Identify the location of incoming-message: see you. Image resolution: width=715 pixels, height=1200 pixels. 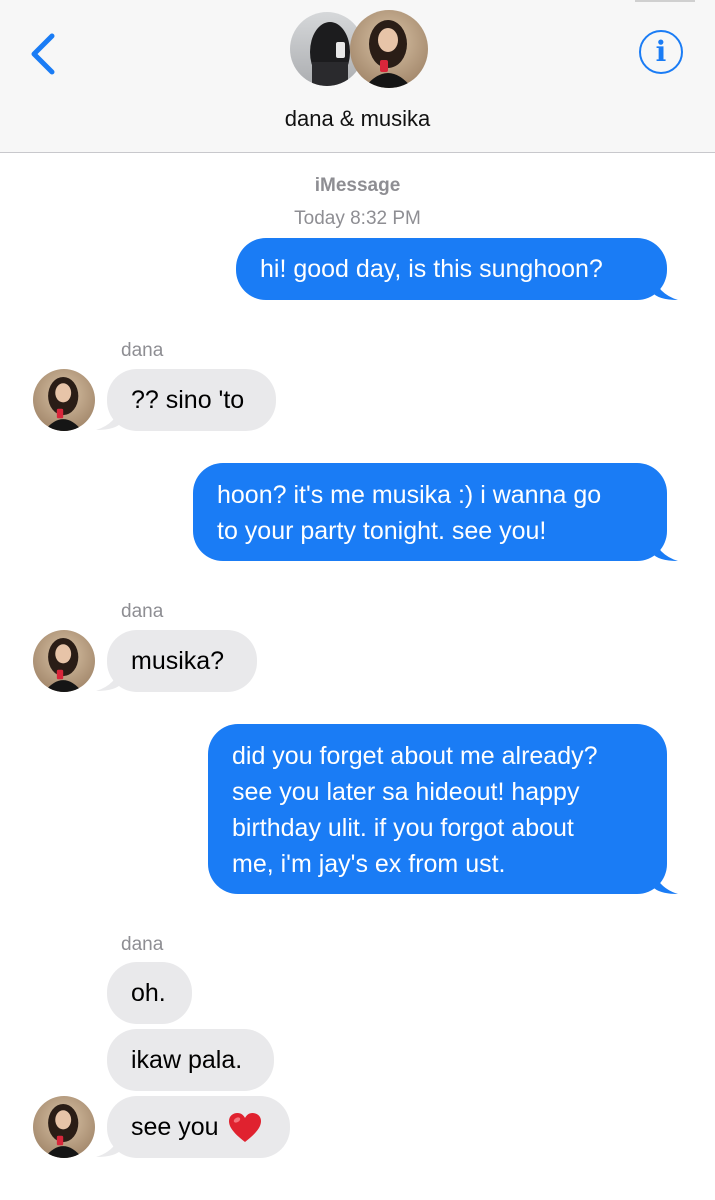
(198, 1127).